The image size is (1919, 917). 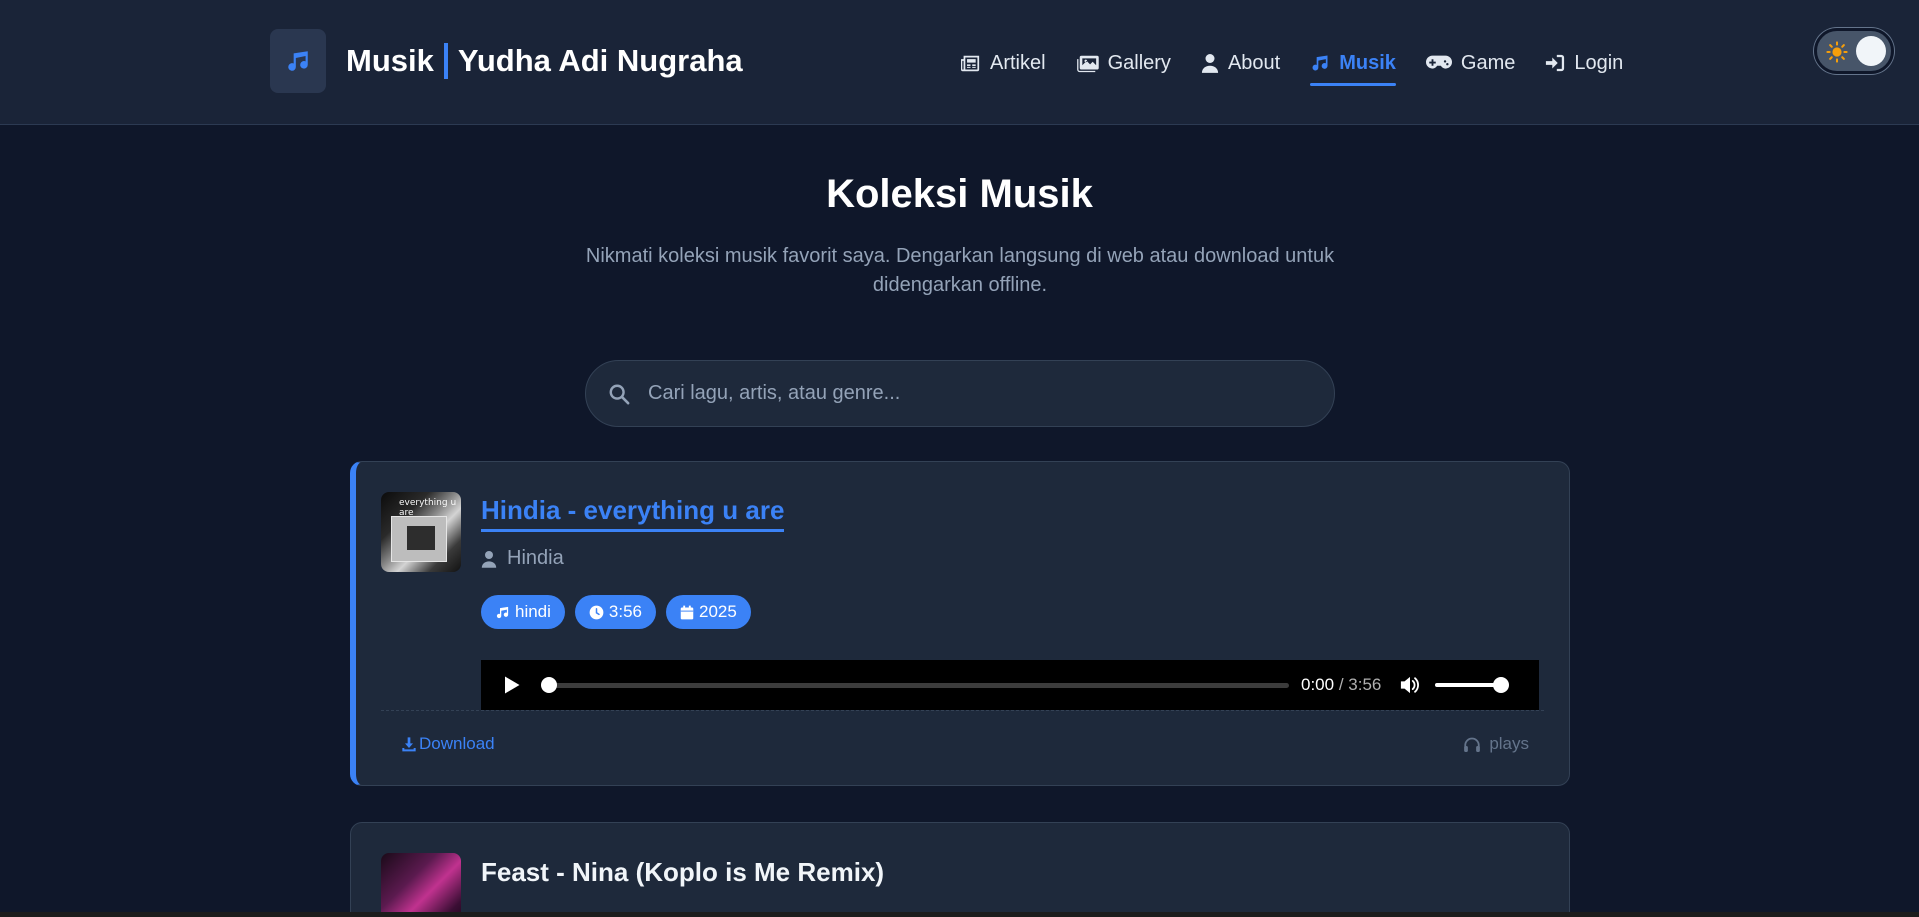 I want to click on nav-label: Musik, so click(x=1367, y=62).